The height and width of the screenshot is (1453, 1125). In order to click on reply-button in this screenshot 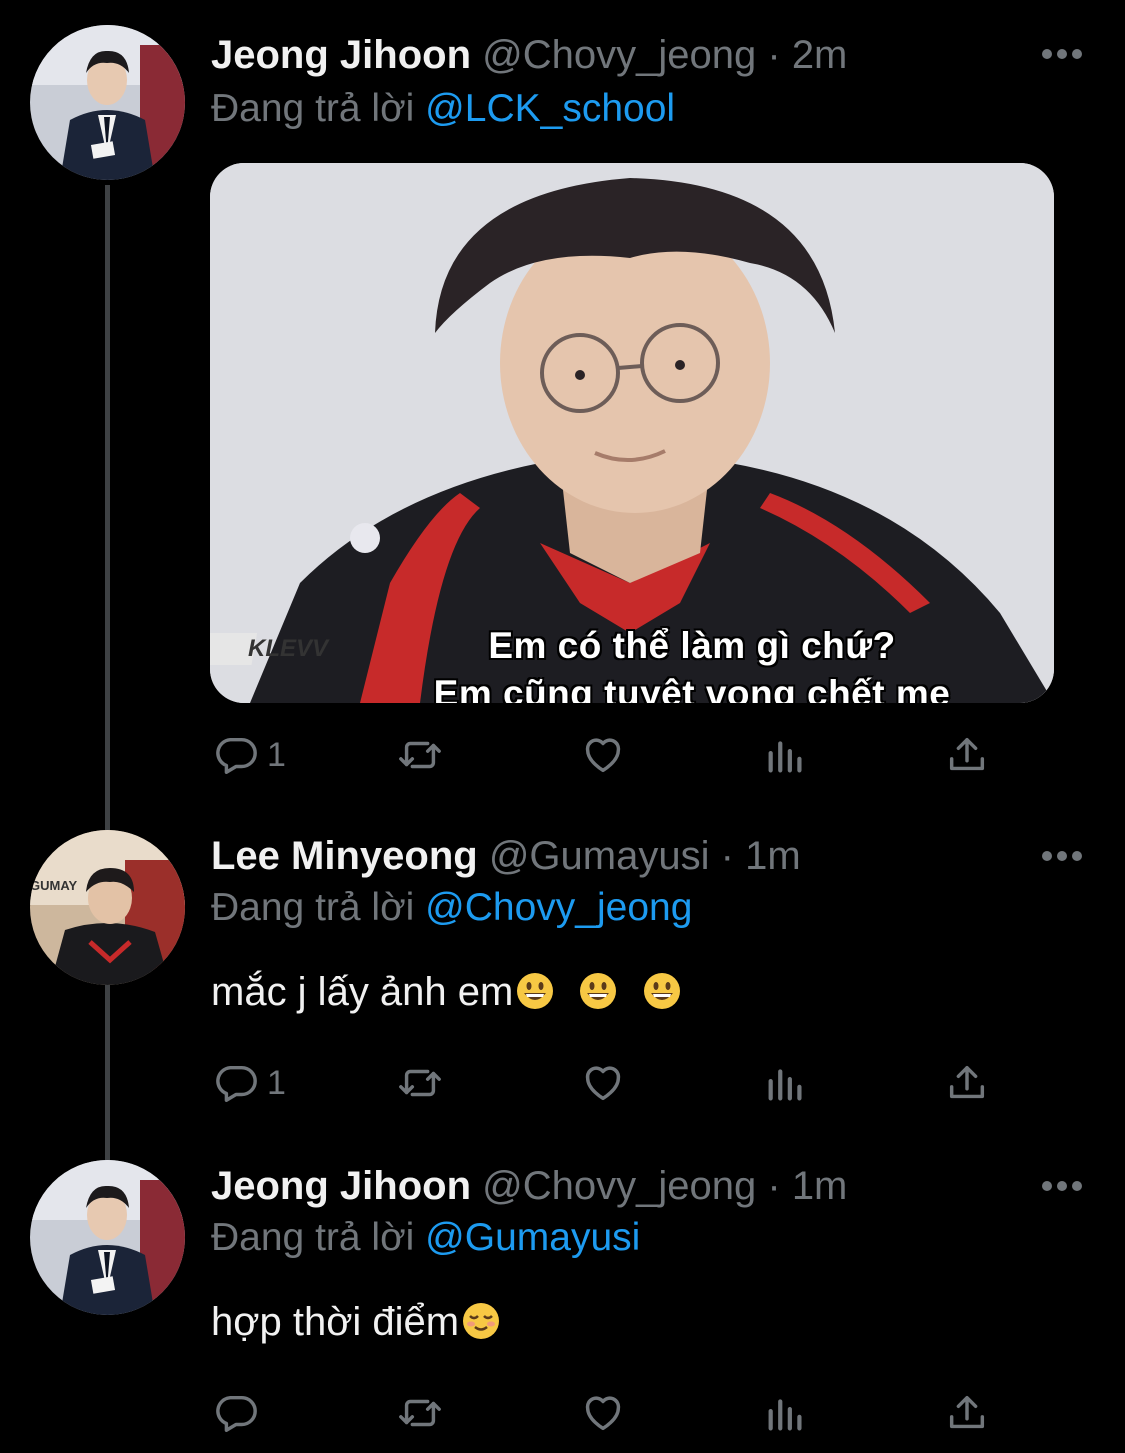, I will do `click(240, 1413)`.